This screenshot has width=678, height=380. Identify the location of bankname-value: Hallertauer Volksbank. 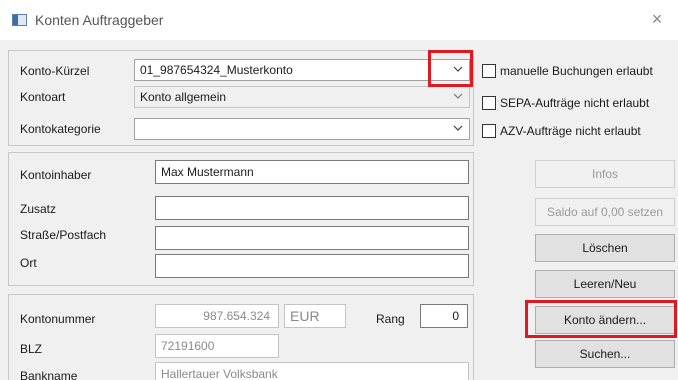
(219, 373).